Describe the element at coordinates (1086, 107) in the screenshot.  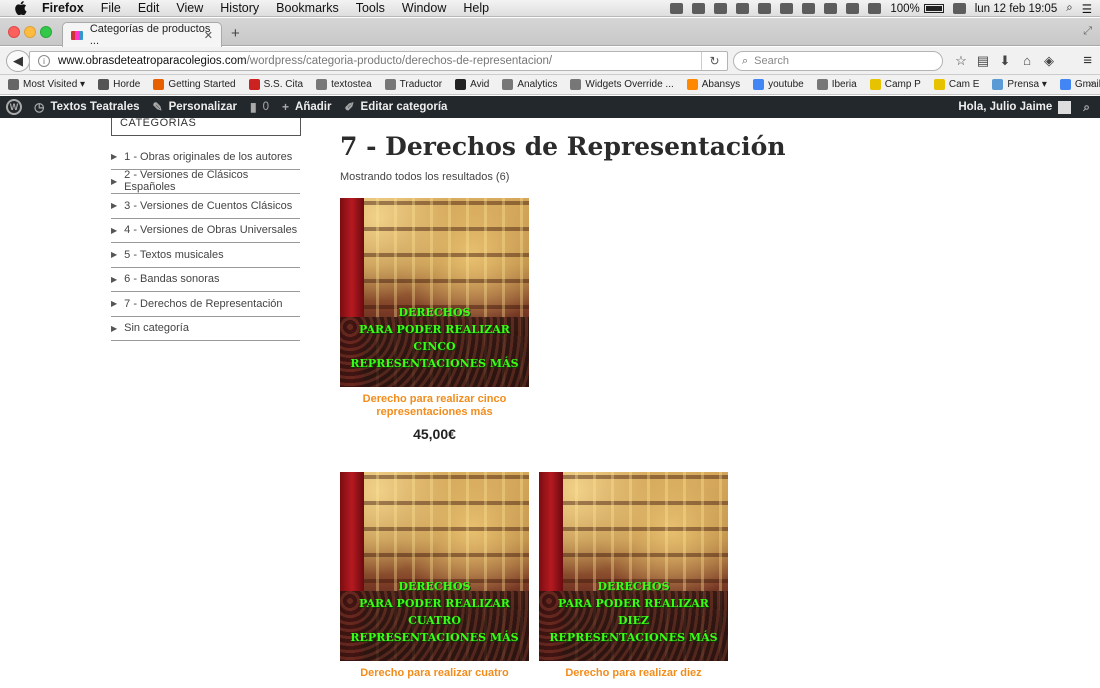
I see `wp-search-icon: ⌕` at that location.